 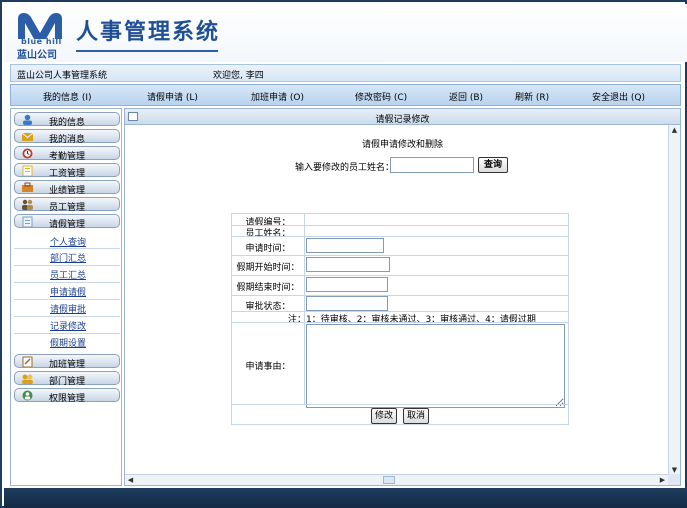 What do you see at coordinates (27, 361) in the screenshot?
I see `overtime-icon` at bounding box center [27, 361].